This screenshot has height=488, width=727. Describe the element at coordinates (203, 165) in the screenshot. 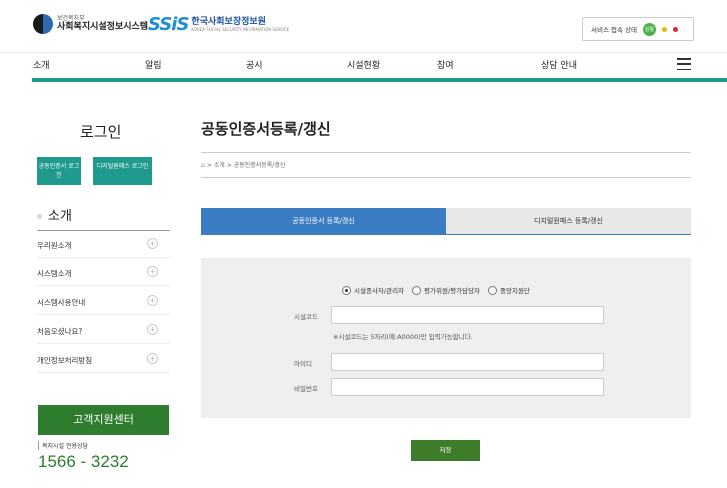

I see `home-icon: ⌂` at that location.